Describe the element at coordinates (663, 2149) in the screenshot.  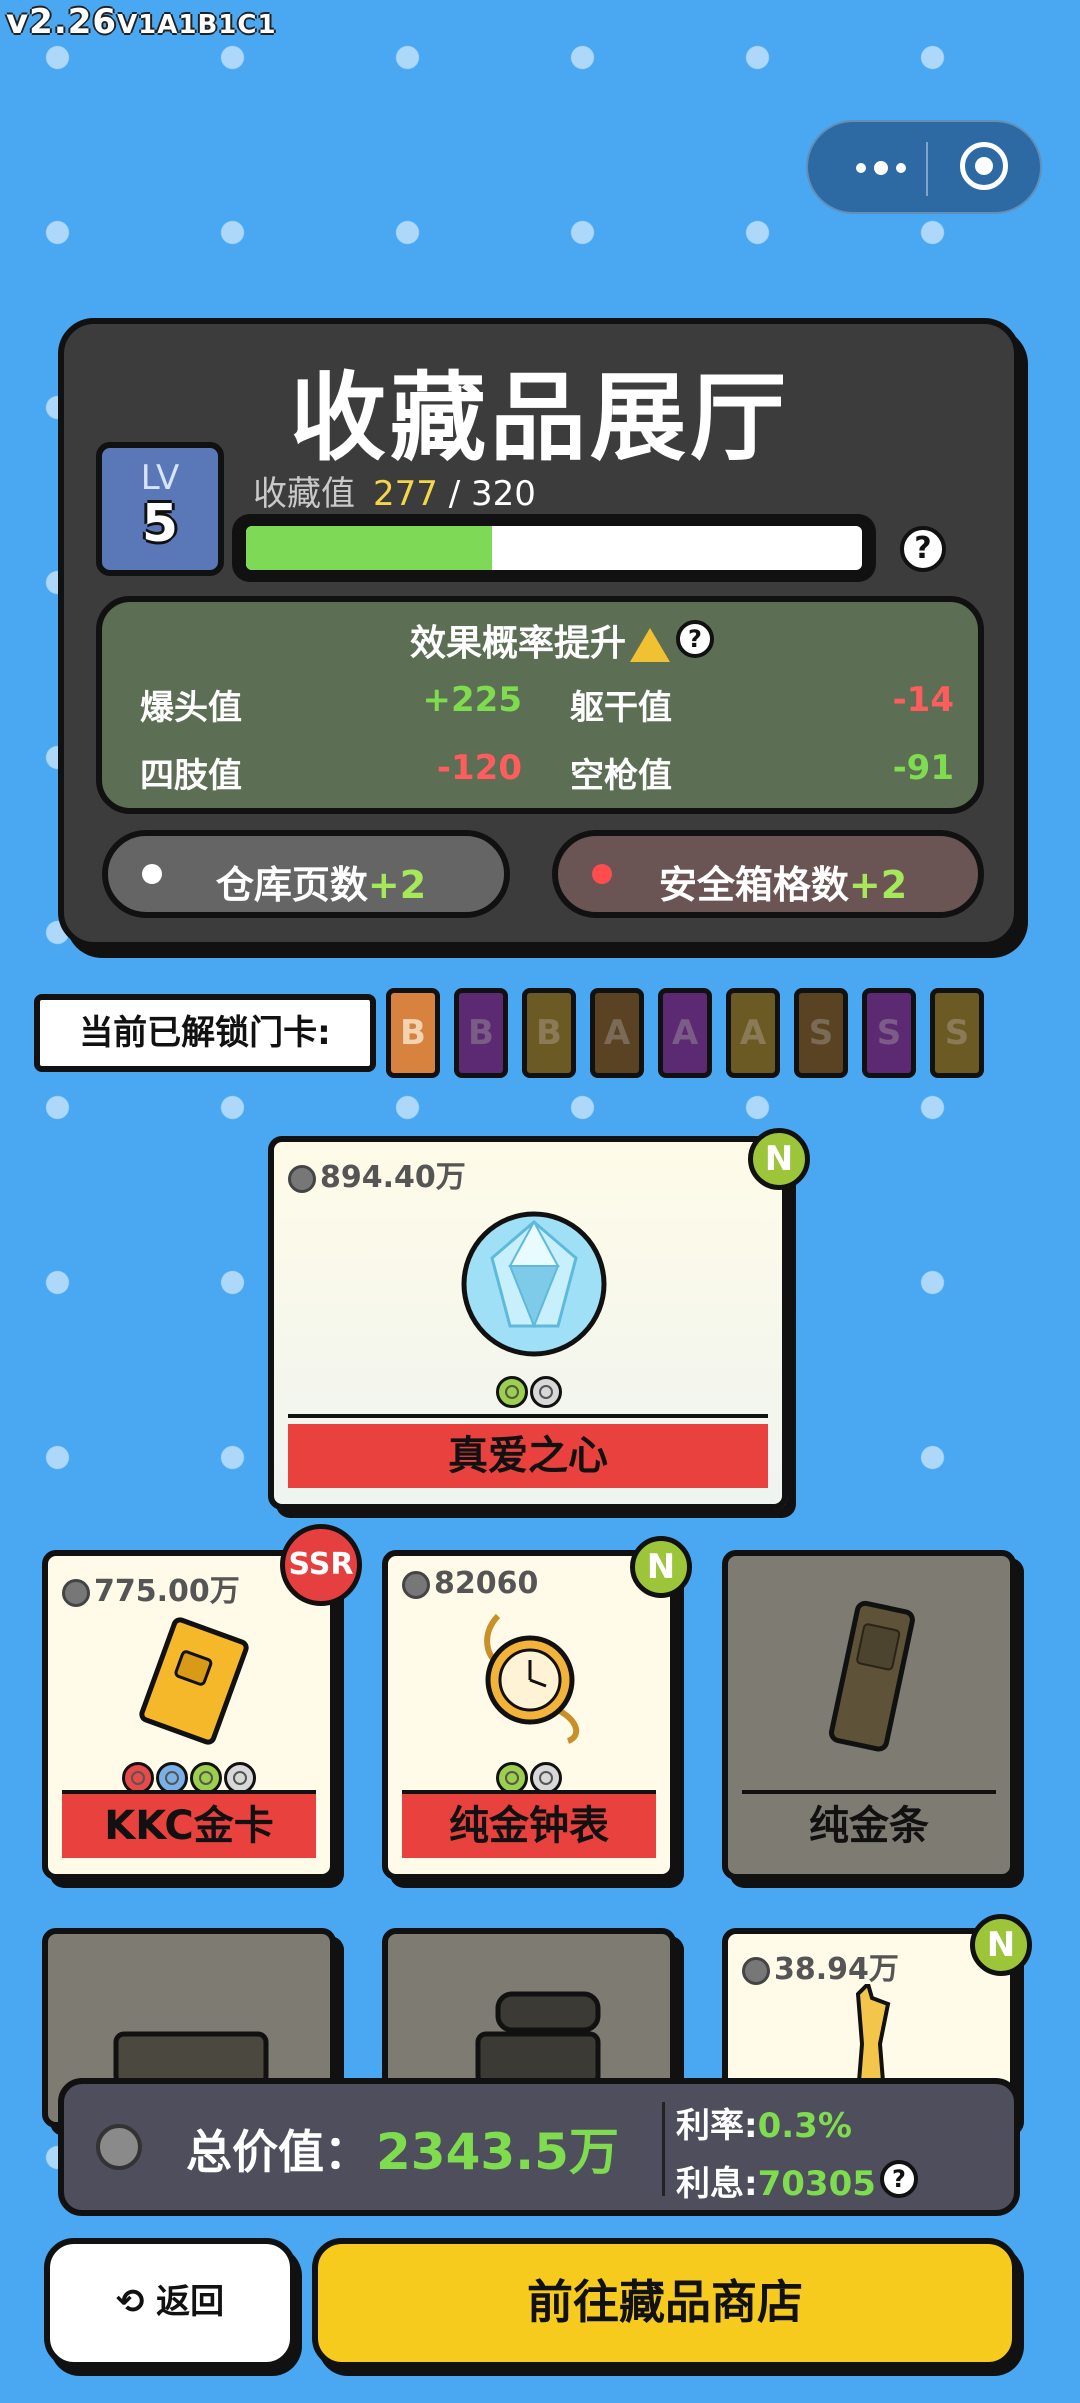
I see `divider` at that location.